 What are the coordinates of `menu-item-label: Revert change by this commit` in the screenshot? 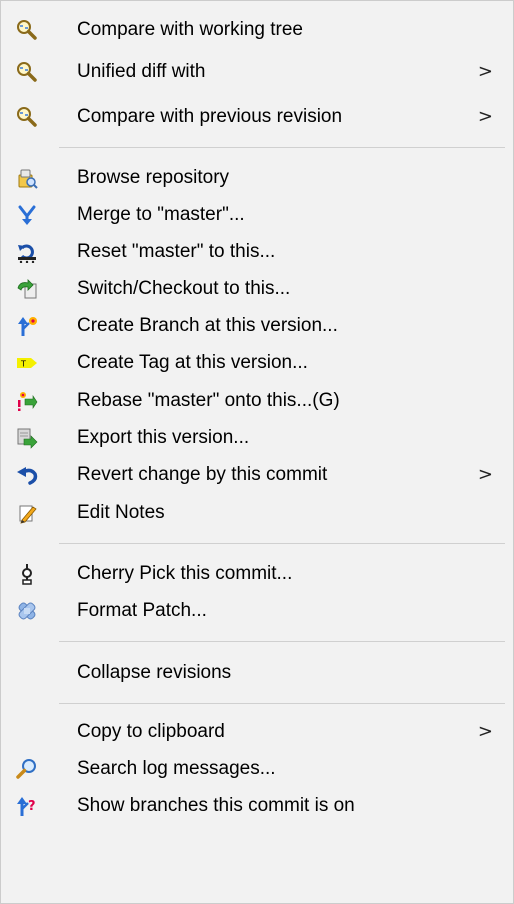 It's located at (202, 474).